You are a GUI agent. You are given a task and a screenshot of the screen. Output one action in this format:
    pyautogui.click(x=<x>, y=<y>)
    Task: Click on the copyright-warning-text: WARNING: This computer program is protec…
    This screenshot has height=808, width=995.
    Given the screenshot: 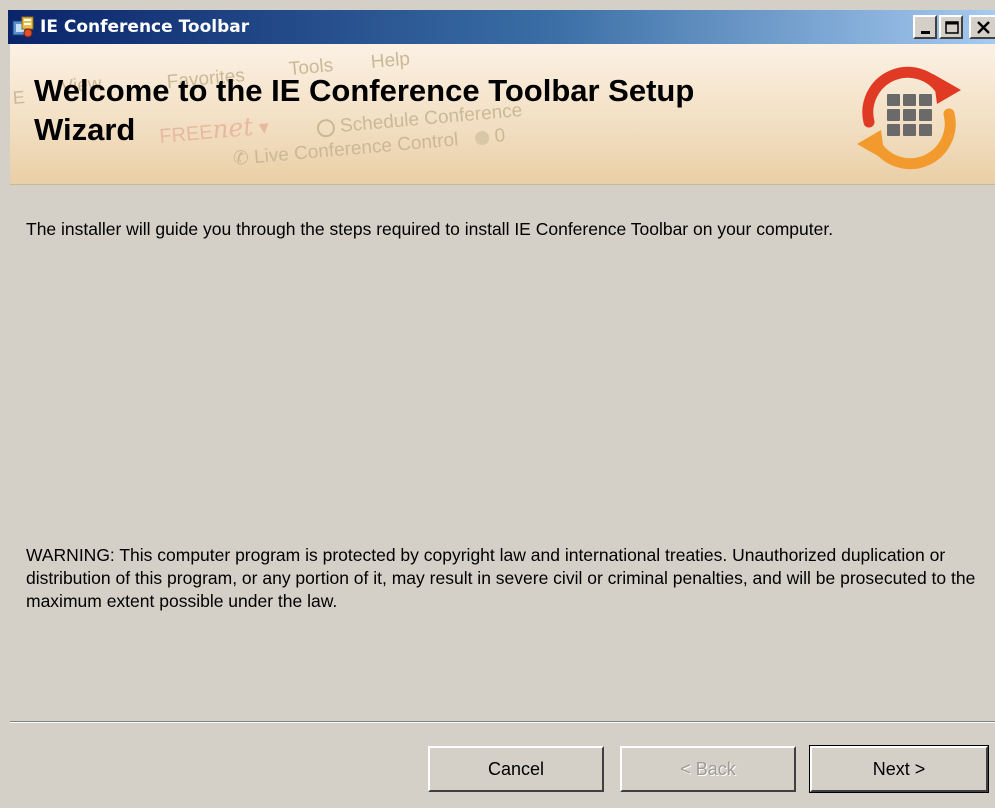 What is the action you would take?
    pyautogui.click(x=501, y=578)
    